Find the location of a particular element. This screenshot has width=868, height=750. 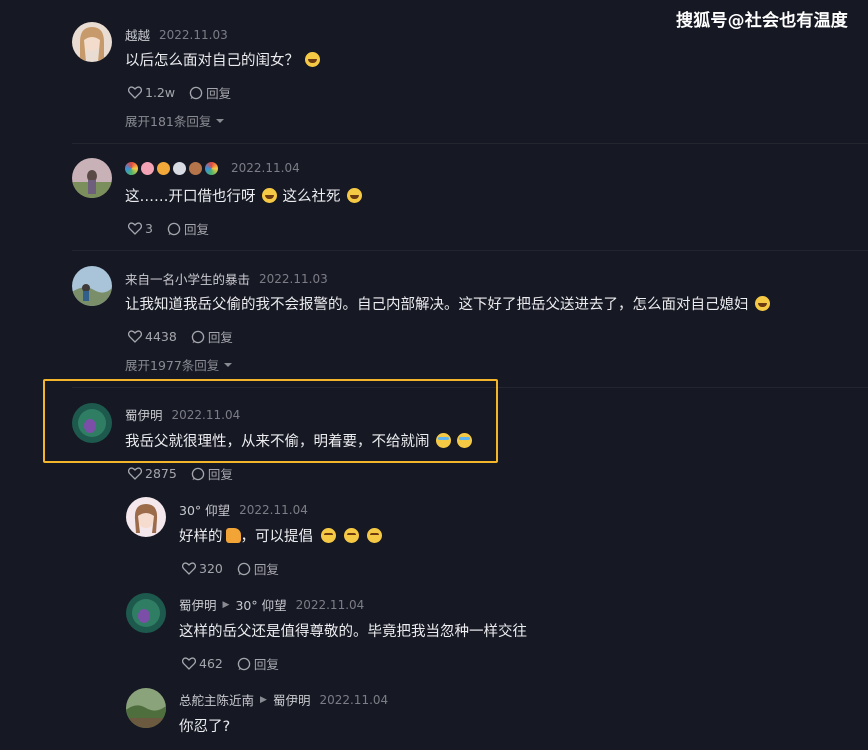

reply-to-username: 30° 仰望 is located at coordinates (260, 604).